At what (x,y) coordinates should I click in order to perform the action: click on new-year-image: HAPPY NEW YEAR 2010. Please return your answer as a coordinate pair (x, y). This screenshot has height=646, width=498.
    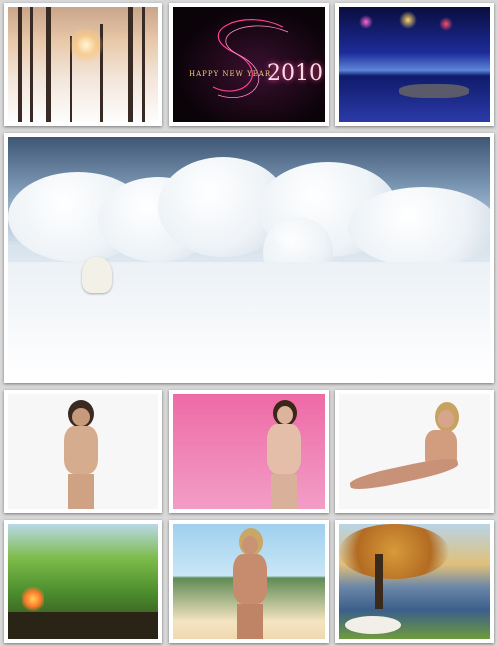
    Looking at the image, I should click on (249, 64).